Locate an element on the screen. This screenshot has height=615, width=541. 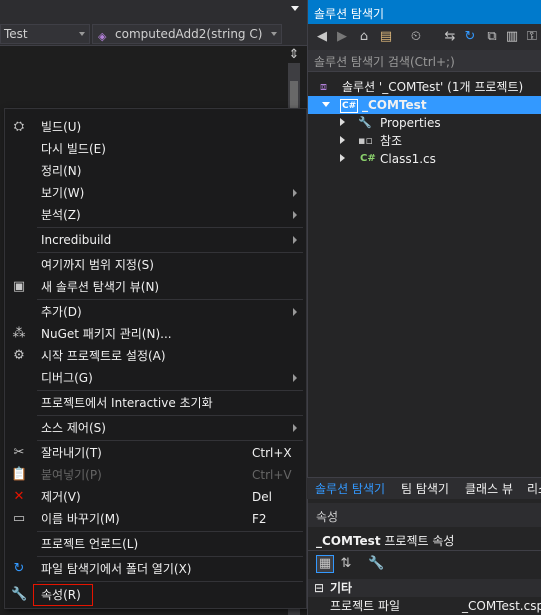
menu-item-label: 분석(Z) is located at coordinates (61, 215).